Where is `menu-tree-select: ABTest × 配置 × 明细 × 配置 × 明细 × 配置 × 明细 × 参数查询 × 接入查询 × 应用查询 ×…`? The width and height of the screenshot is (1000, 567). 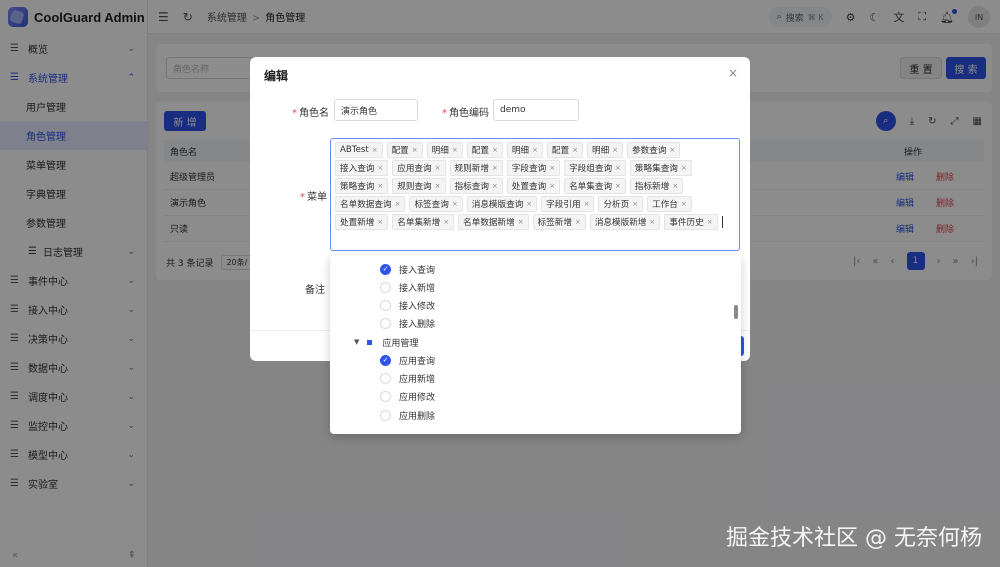
menu-tree-select: ABTest × 配置 × 明细 × 配置 × 明细 × 配置 × 明细 × 参数查询 × 接入查询 × 应用查询 ×… is located at coordinates (535, 194).